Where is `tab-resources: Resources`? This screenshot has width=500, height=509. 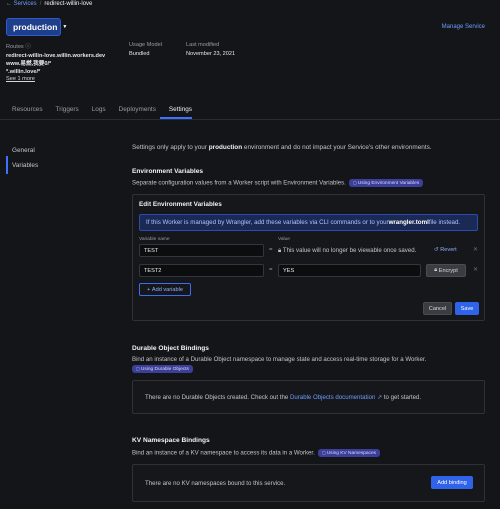 tab-resources: Resources is located at coordinates (27, 109).